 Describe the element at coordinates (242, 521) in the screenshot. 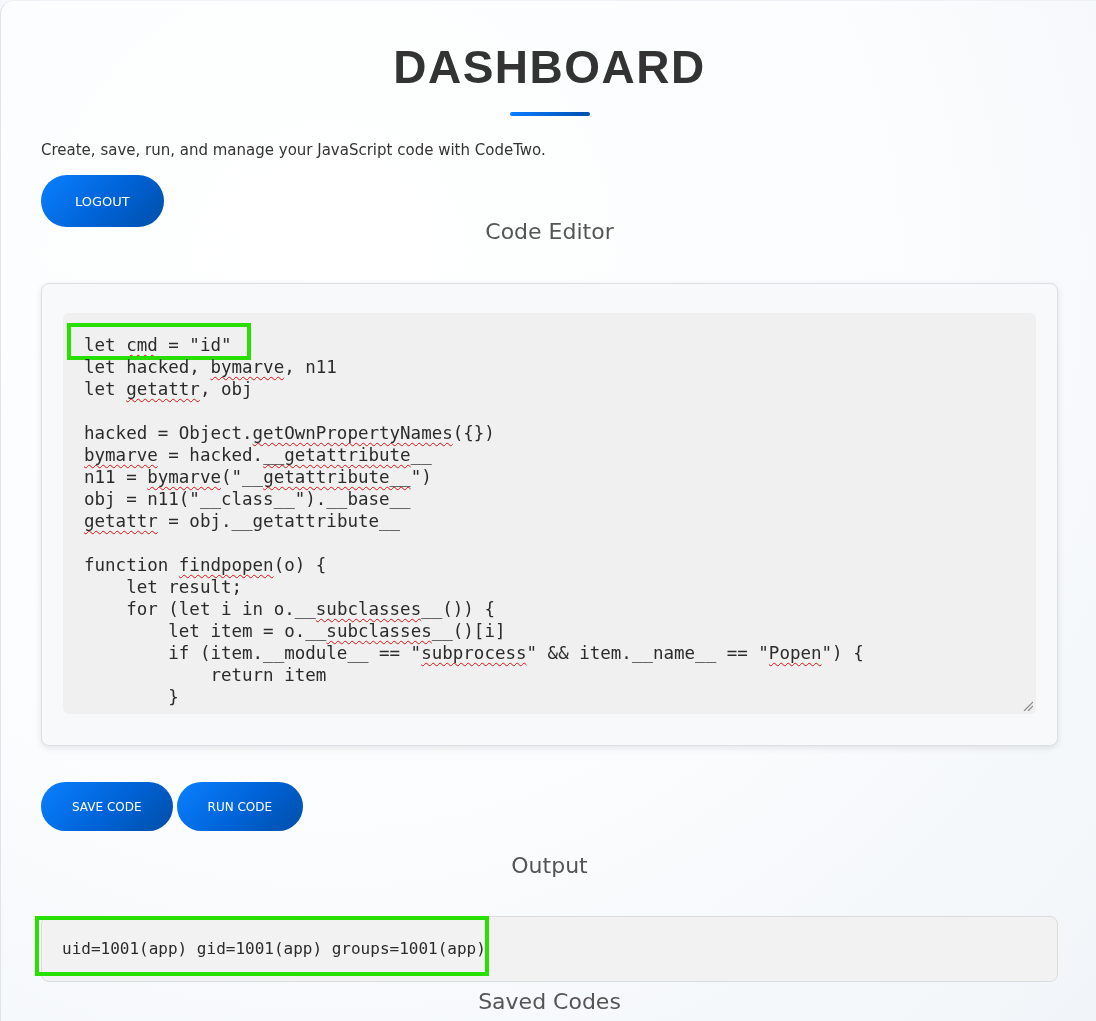

I see `code-line: getattr = obj.__getattribute__` at that location.